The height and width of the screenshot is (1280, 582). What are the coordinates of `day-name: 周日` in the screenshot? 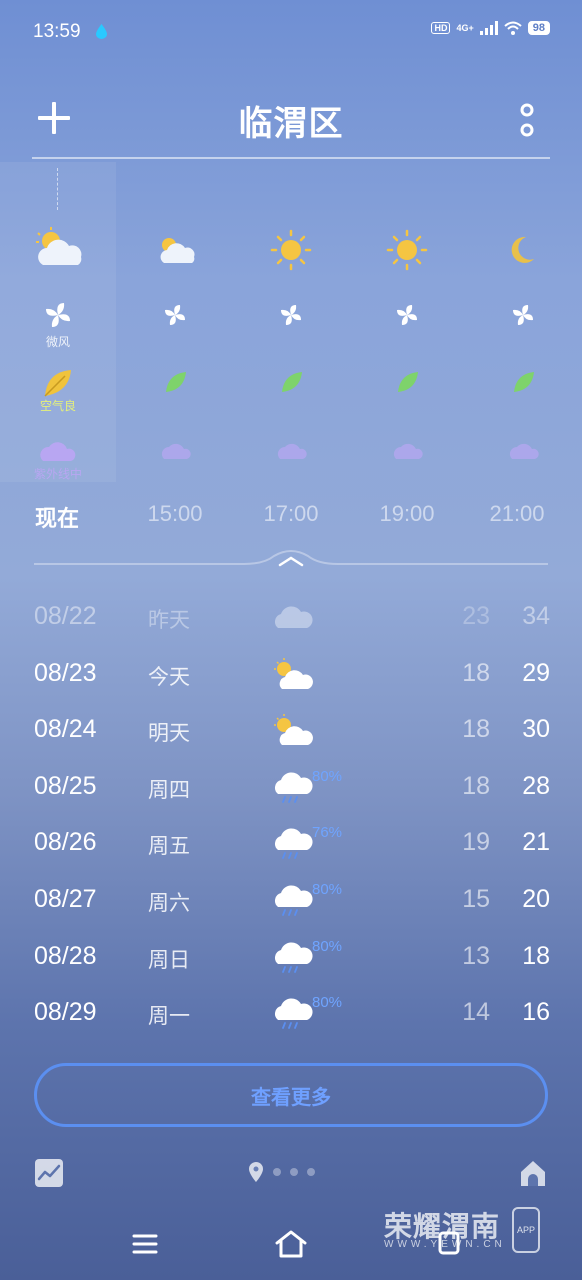 It's located at (169, 960).